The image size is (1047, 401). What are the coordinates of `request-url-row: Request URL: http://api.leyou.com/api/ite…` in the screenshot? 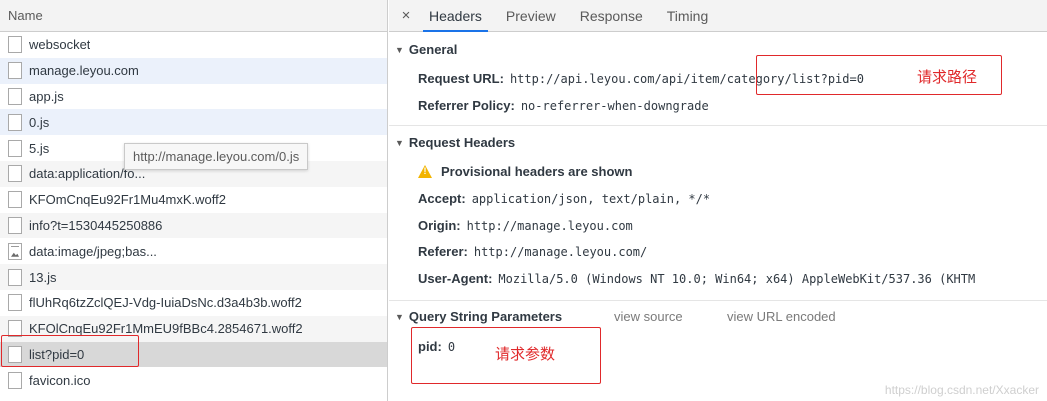 It's located at (641, 78).